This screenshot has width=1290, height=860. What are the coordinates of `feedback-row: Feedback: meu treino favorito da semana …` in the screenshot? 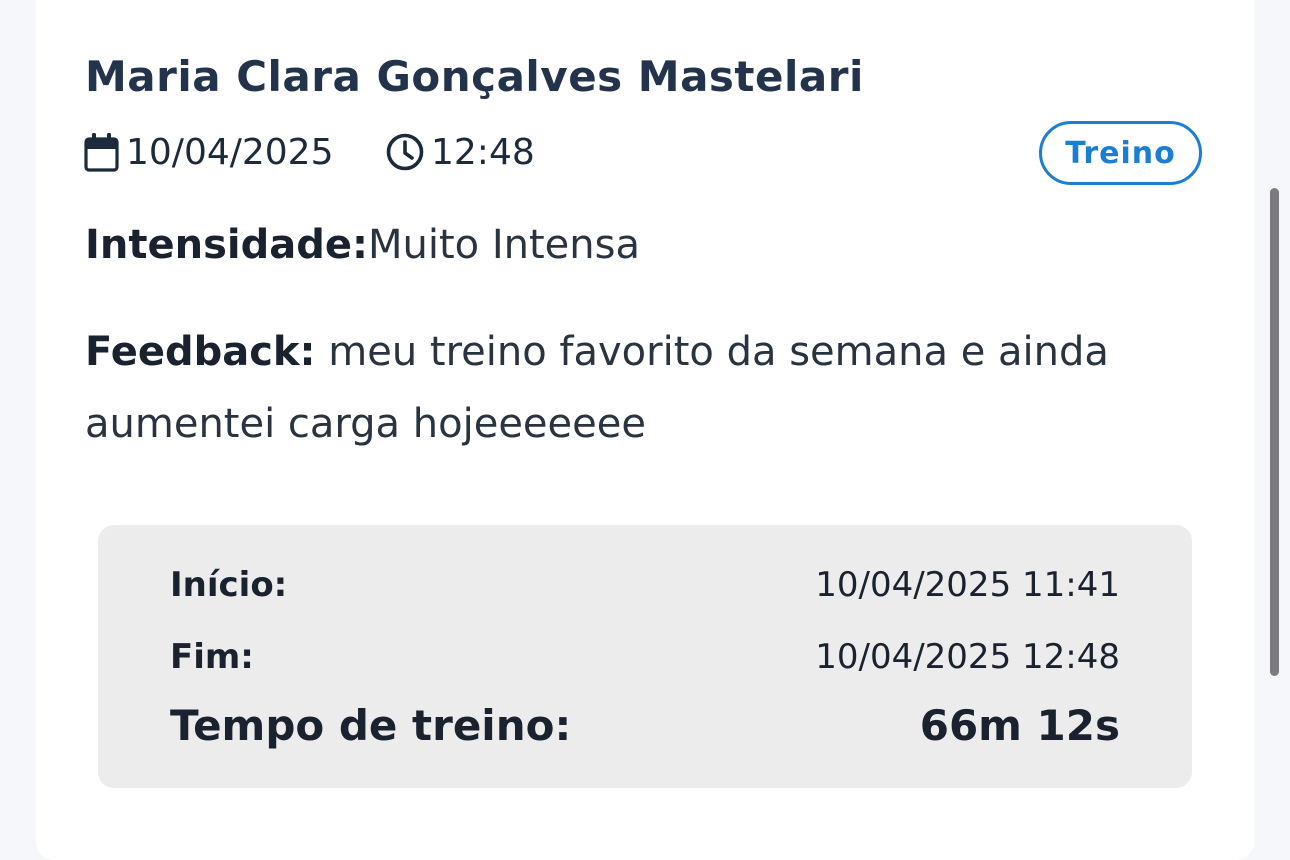 It's located at (635, 388).